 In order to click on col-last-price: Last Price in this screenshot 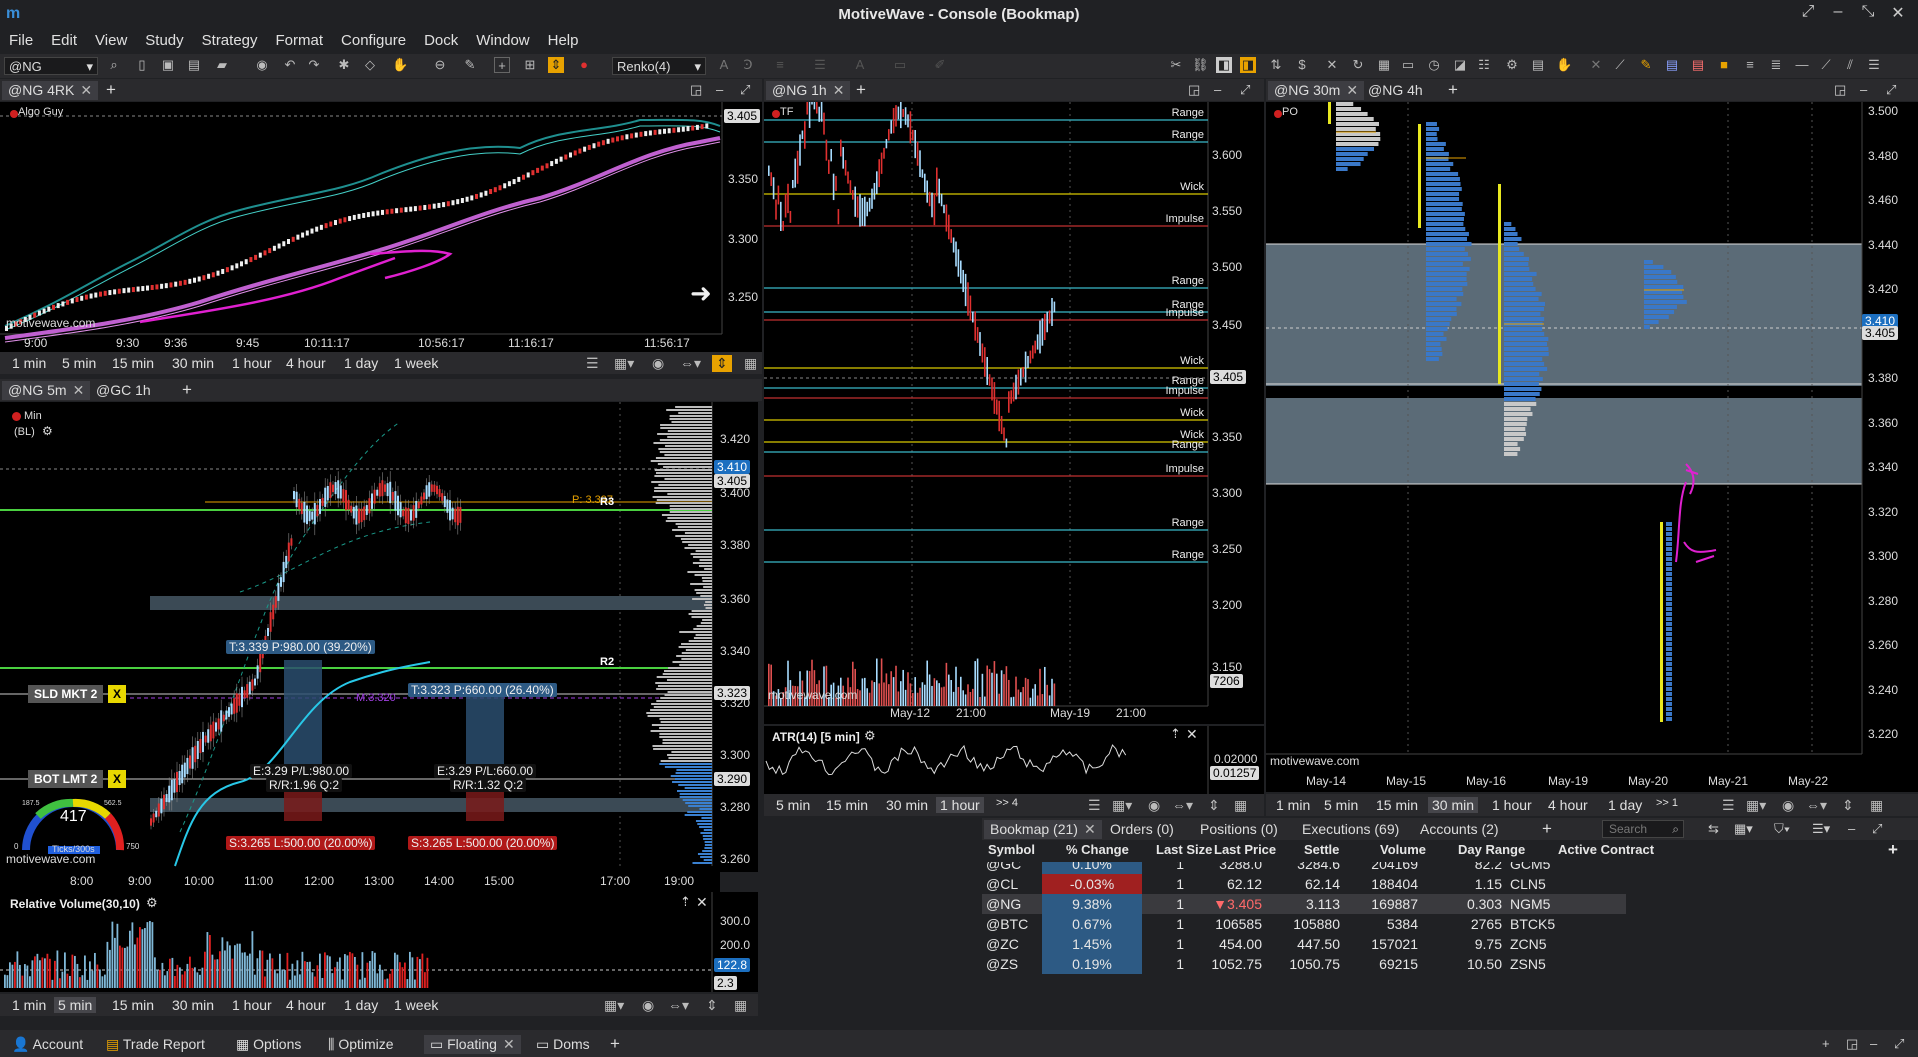, I will do `click(1245, 849)`.